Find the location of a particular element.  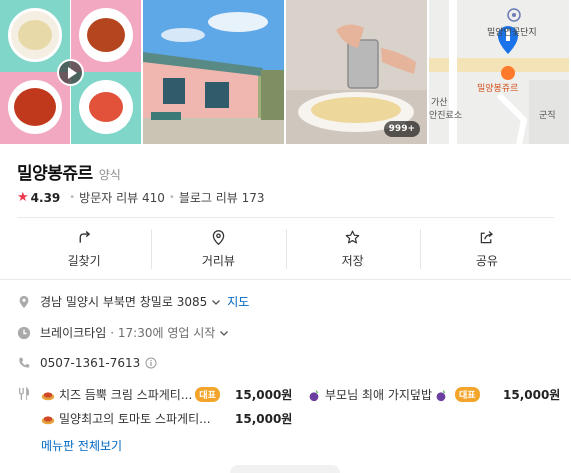

hours-detail: · 17:30에 영업 시작 is located at coordinates (163, 333).